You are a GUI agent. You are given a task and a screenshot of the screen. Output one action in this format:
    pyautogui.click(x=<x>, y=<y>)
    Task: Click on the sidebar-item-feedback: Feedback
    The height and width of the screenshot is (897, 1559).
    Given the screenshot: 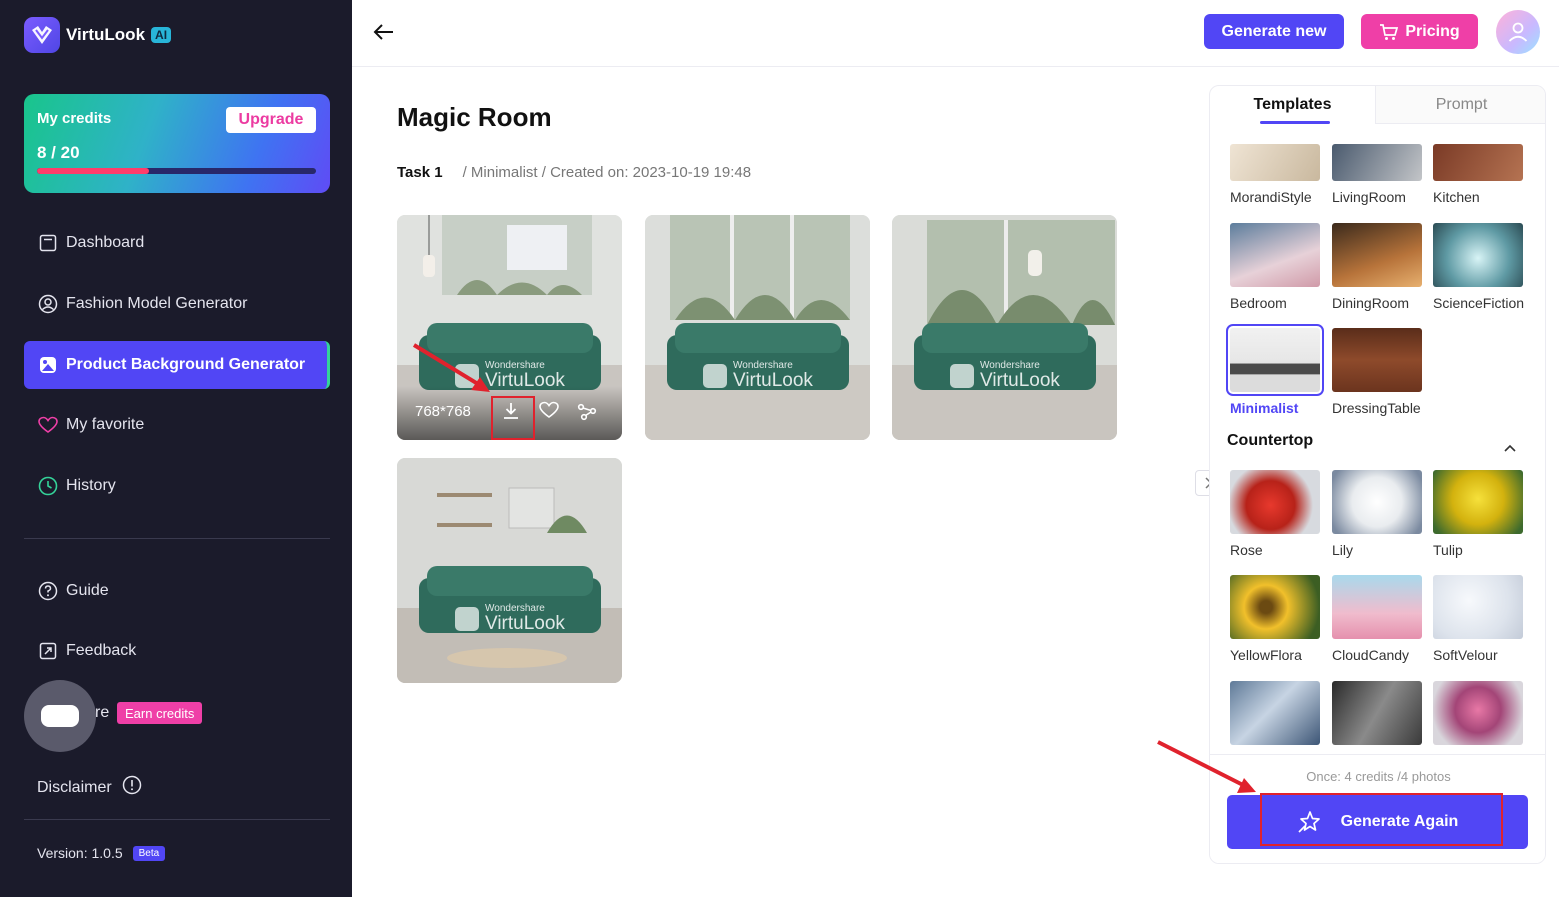 What is the action you would take?
    pyautogui.click(x=177, y=651)
    